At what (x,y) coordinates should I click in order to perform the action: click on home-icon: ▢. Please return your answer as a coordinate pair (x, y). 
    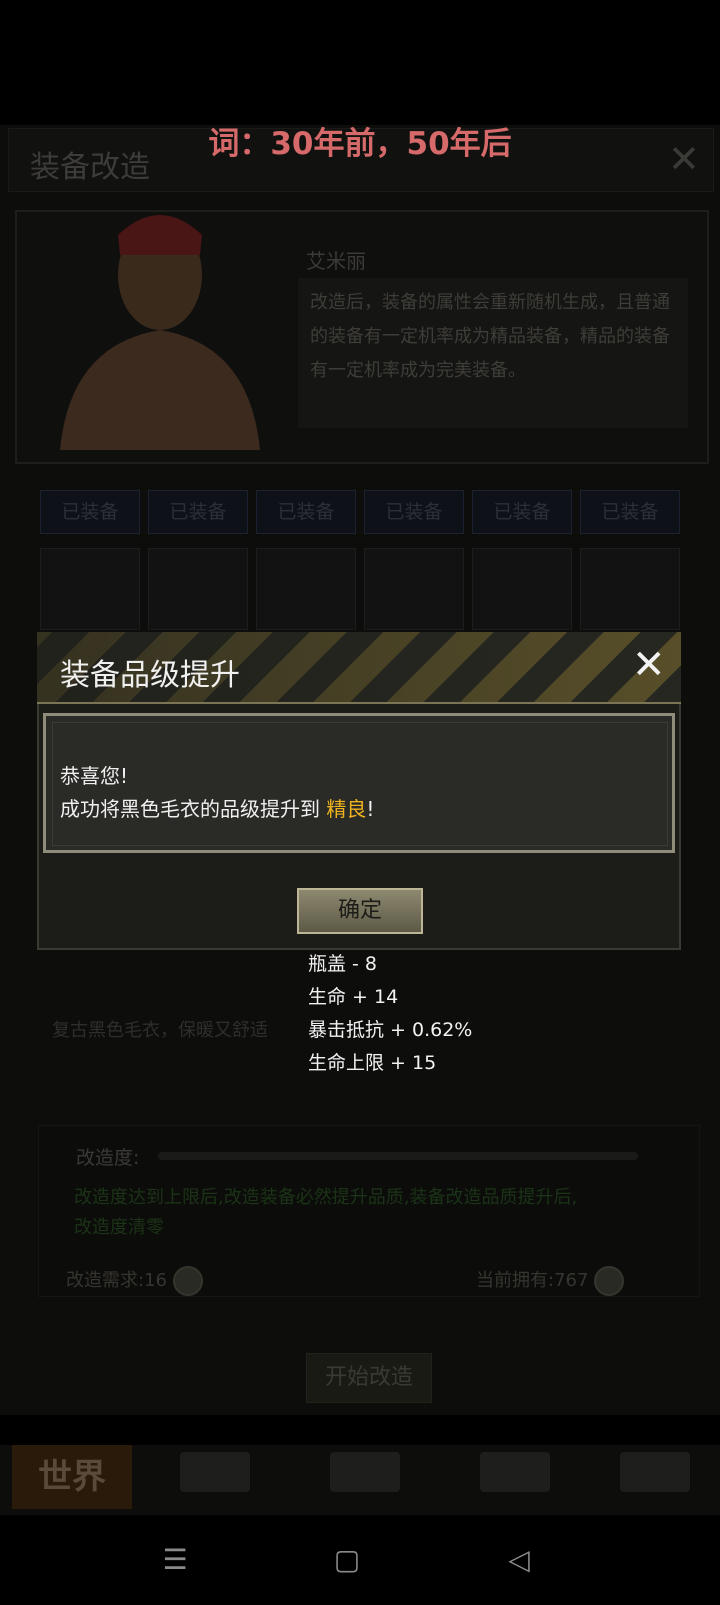
    Looking at the image, I should click on (347, 1560).